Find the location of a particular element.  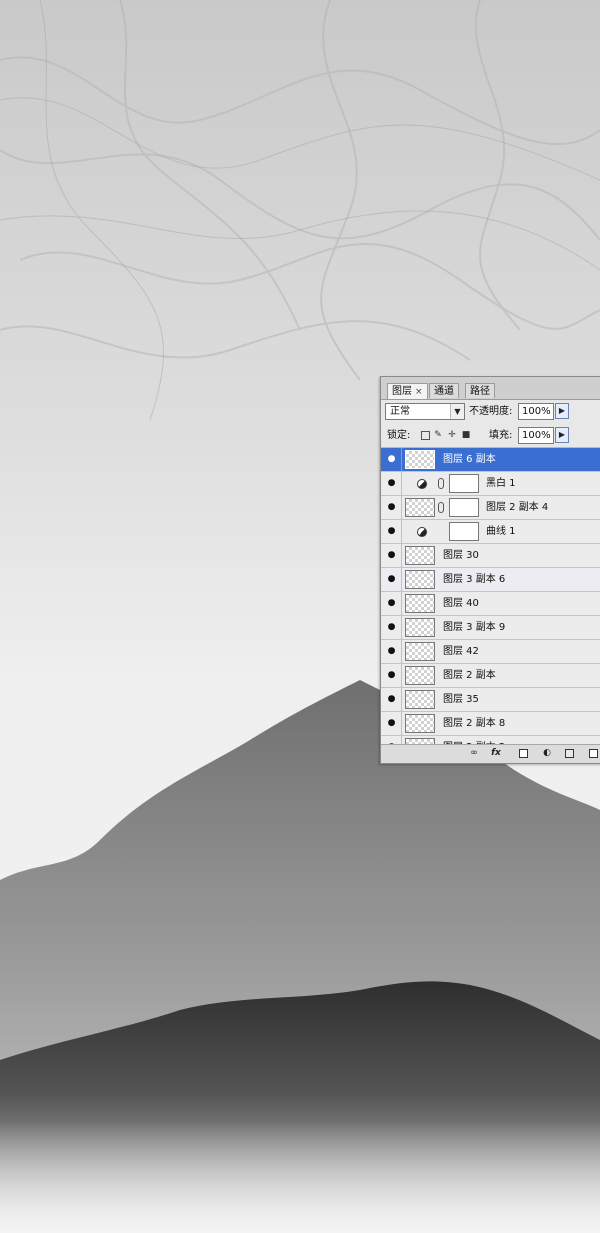

layer-row: ● 黑白 1 is located at coordinates (490, 484).